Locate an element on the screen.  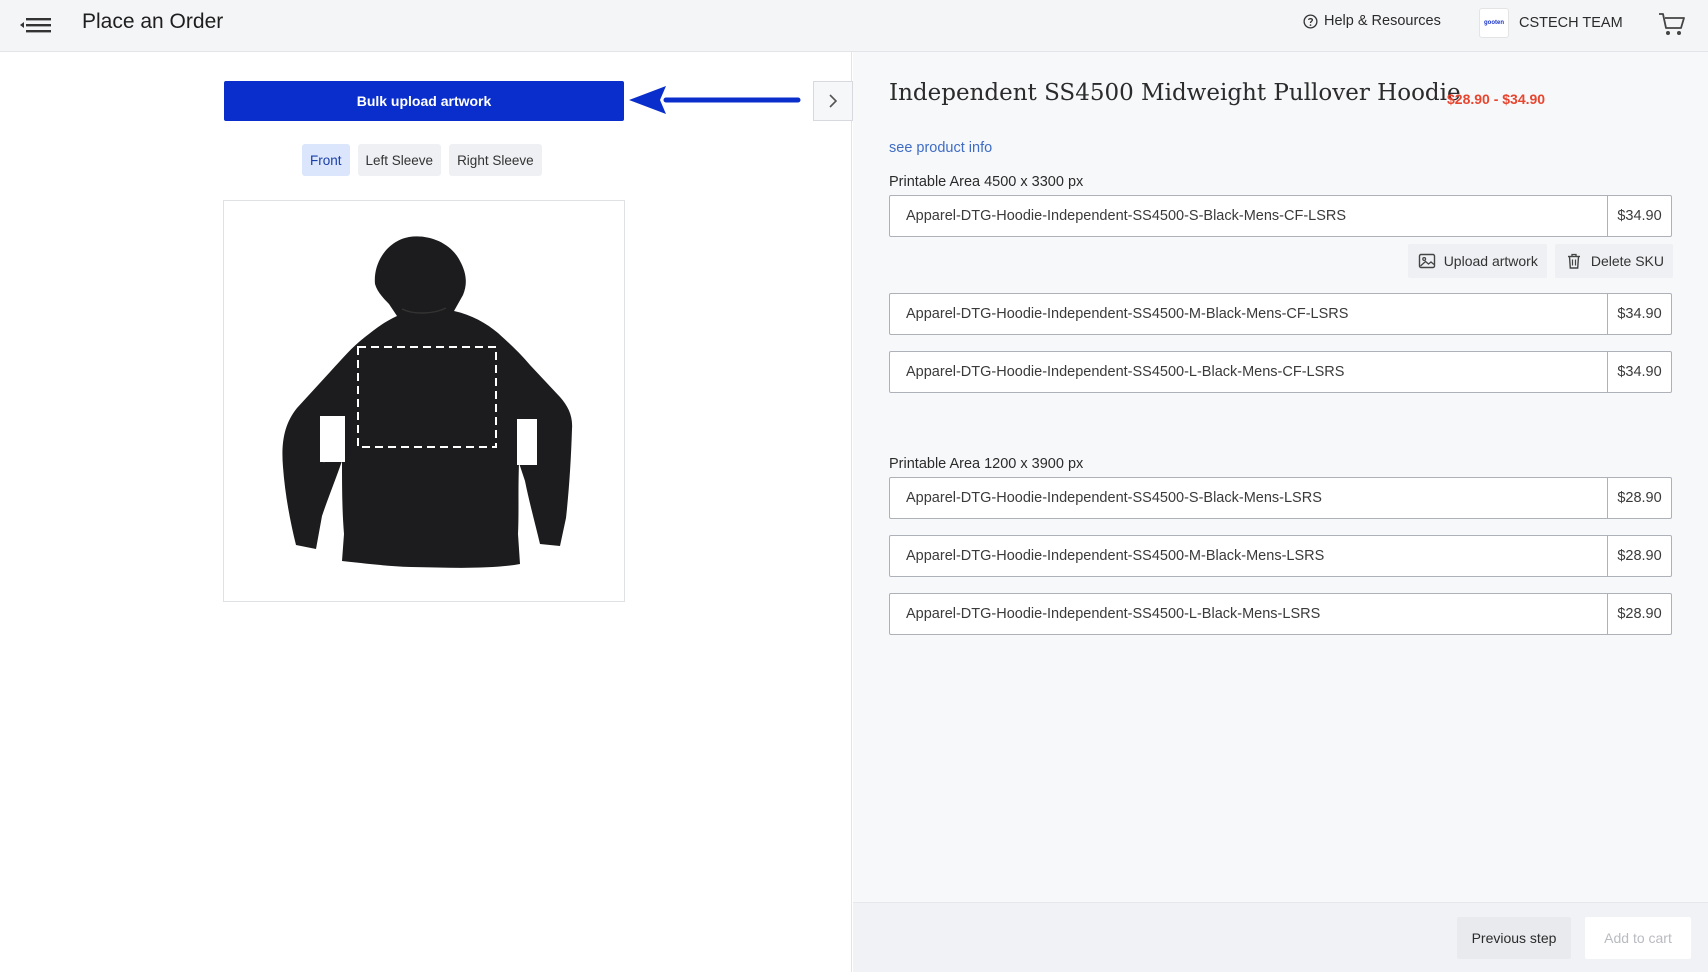
team-name: CSTECH TEAM is located at coordinates (1571, 23).